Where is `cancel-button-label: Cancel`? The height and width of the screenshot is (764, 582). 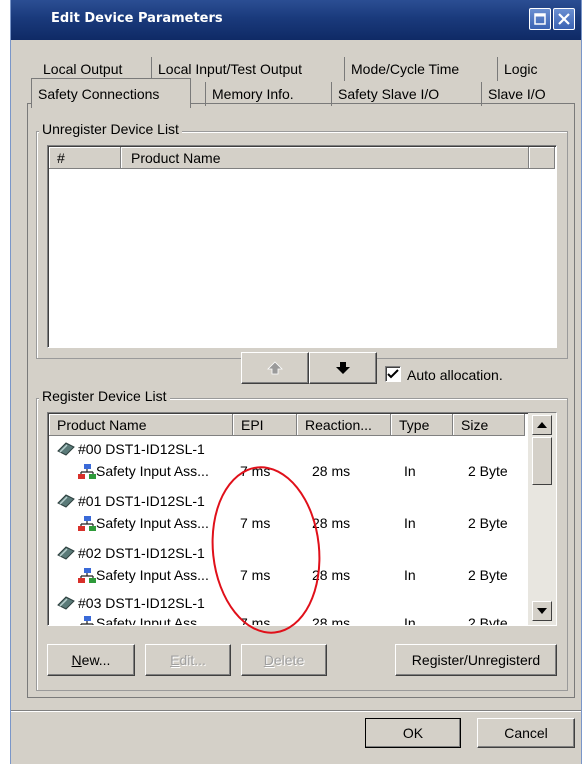 cancel-button-label: Cancel is located at coordinates (526, 733).